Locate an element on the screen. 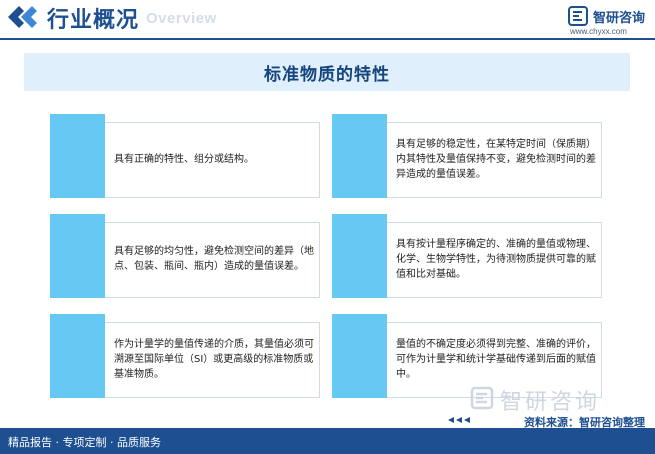  brand-logo-icon is located at coordinates (578, 16).